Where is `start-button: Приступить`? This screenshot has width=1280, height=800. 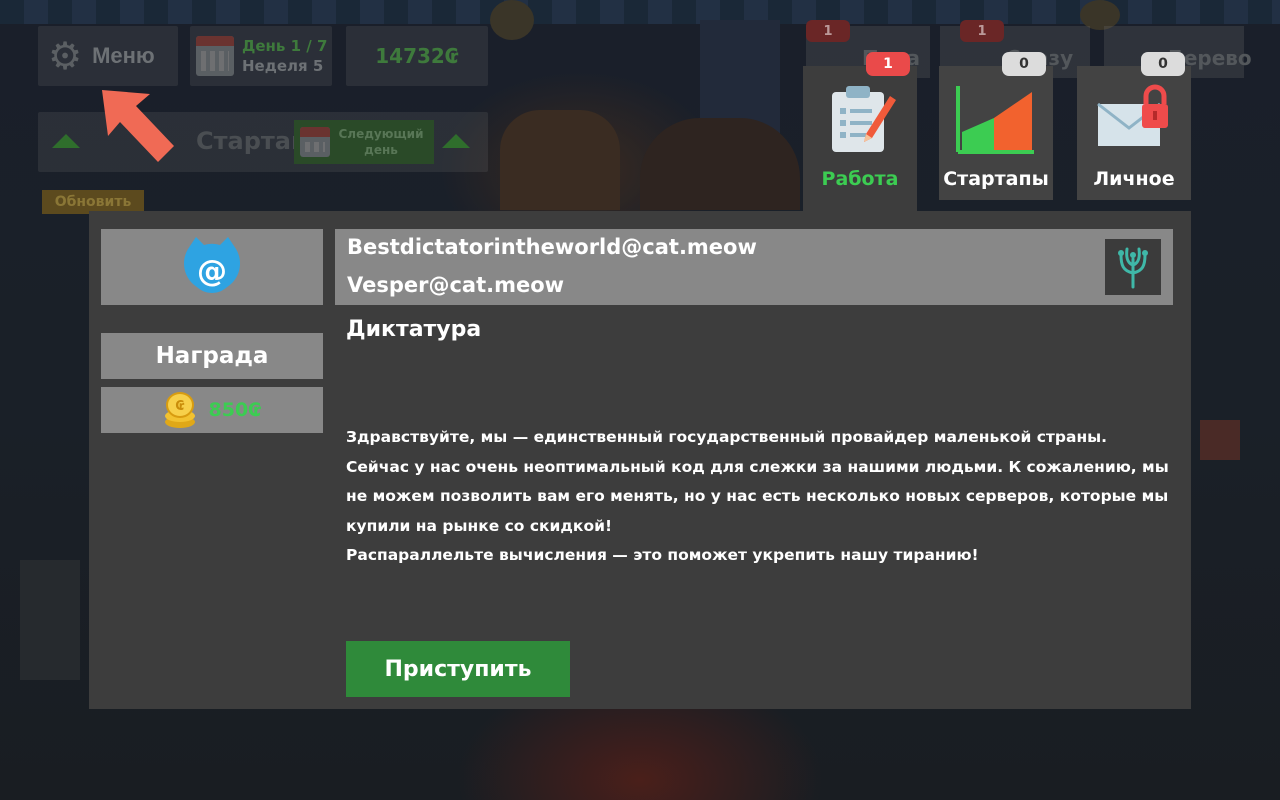 start-button: Приступить is located at coordinates (458, 669).